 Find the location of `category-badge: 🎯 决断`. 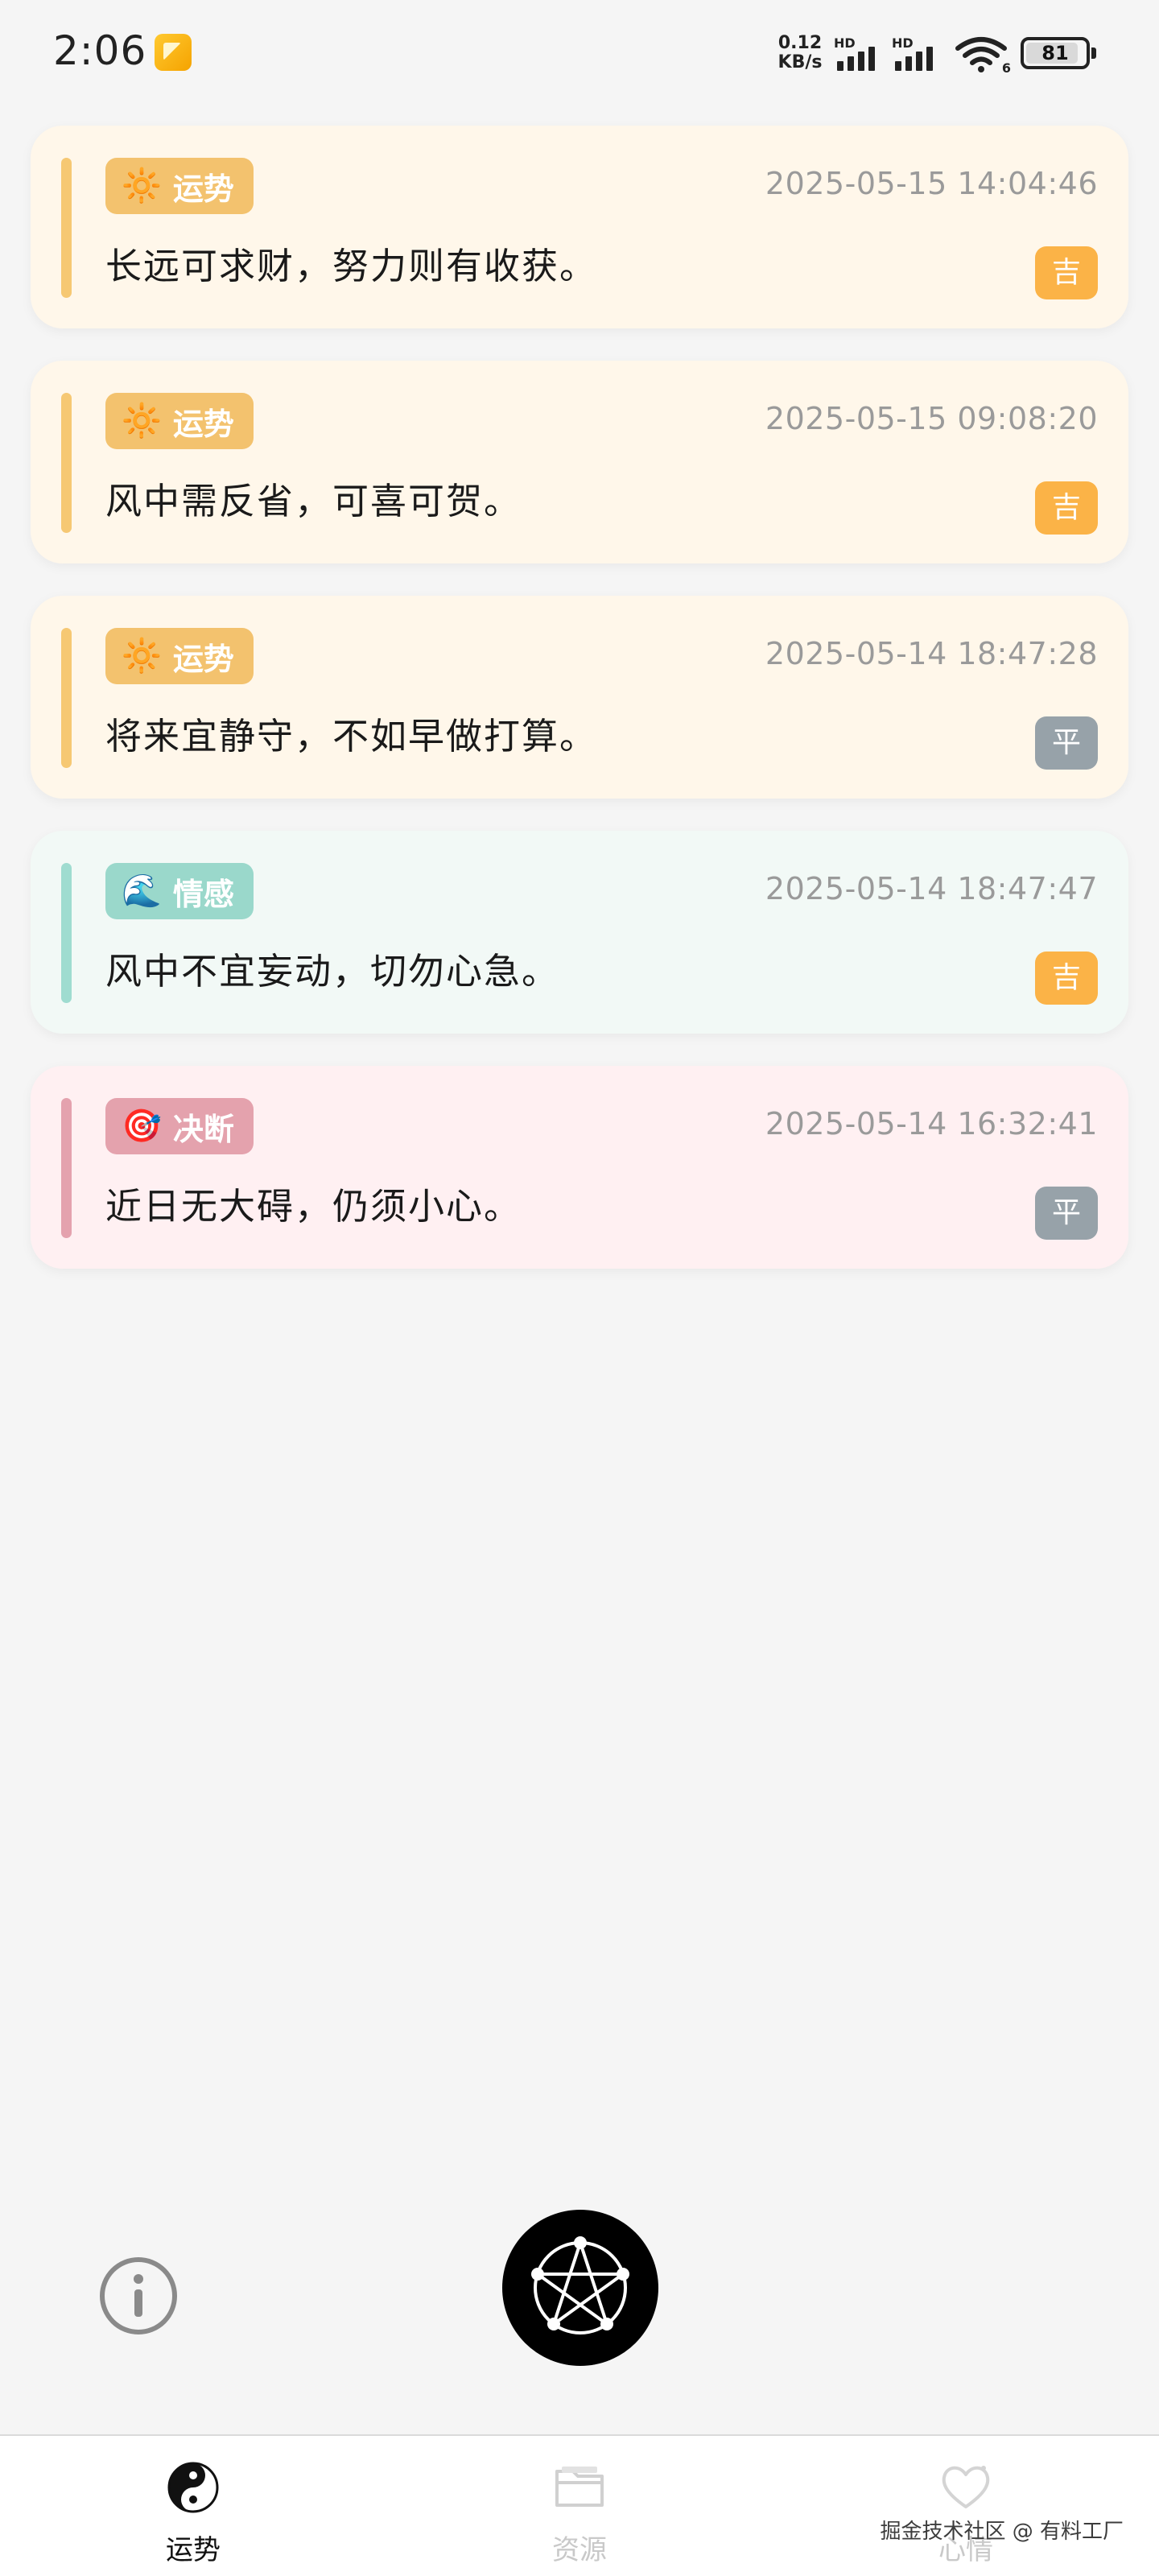

category-badge: 🎯 决断 is located at coordinates (179, 1126).